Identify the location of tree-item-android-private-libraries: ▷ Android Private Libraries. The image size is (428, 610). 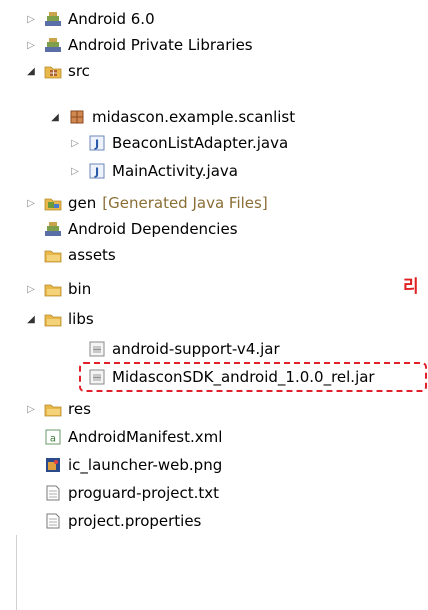
(138, 45).